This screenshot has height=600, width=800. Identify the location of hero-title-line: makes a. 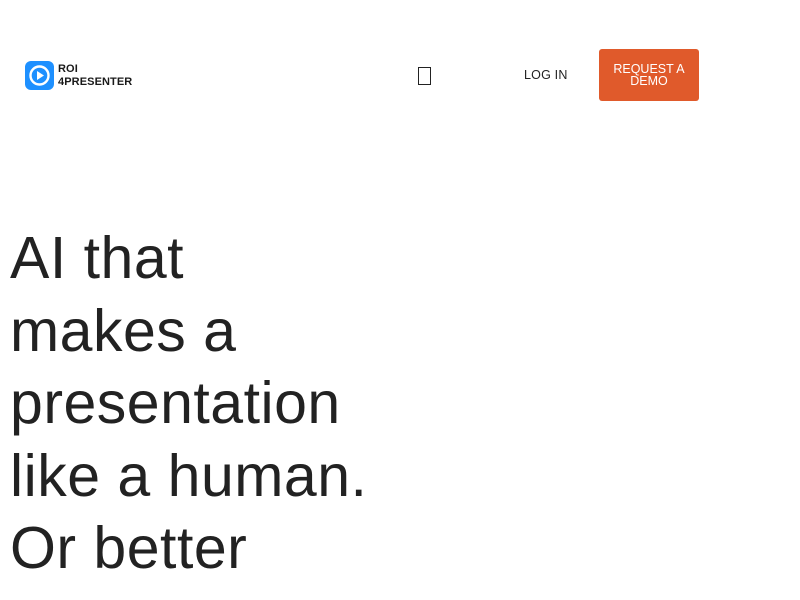
(123, 330).